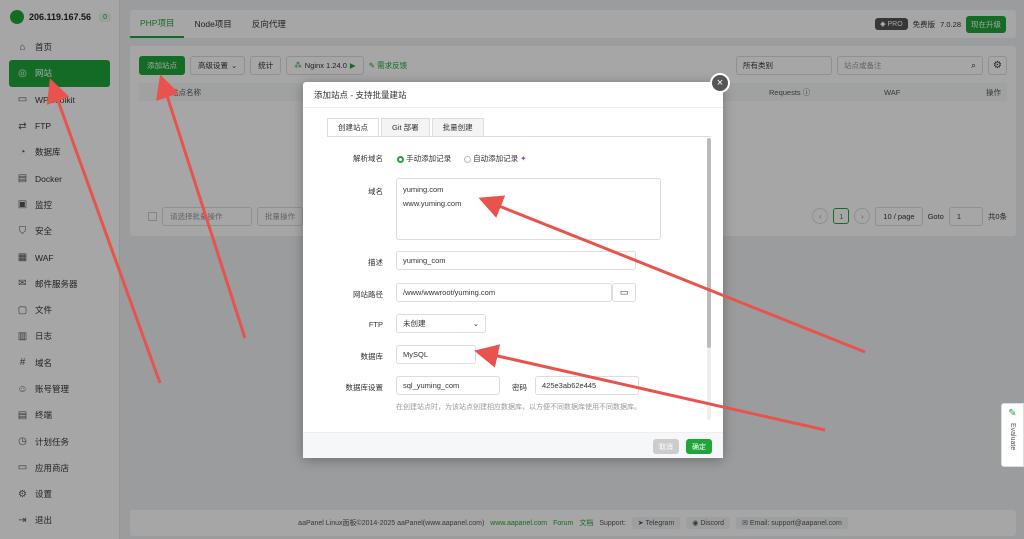  What do you see at coordinates (519, 387) in the screenshot?
I see `password-label: 密码` at bounding box center [519, 387].